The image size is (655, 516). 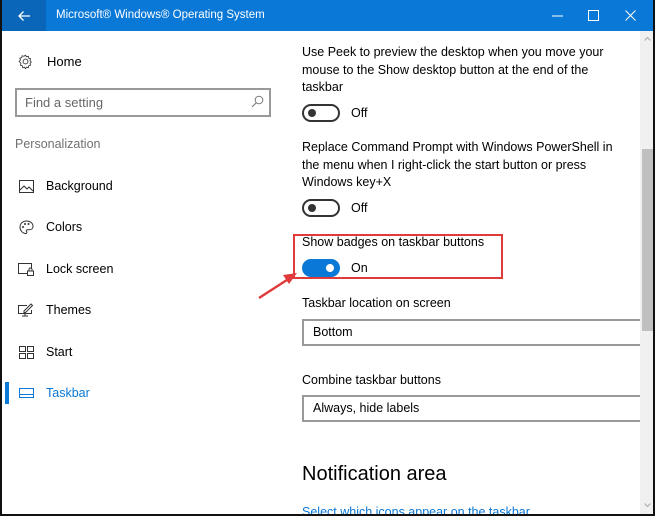 What do you see at coordinates (257, 101) in the screenshot?
I see `search-icon` at bounding box center [257, 101].